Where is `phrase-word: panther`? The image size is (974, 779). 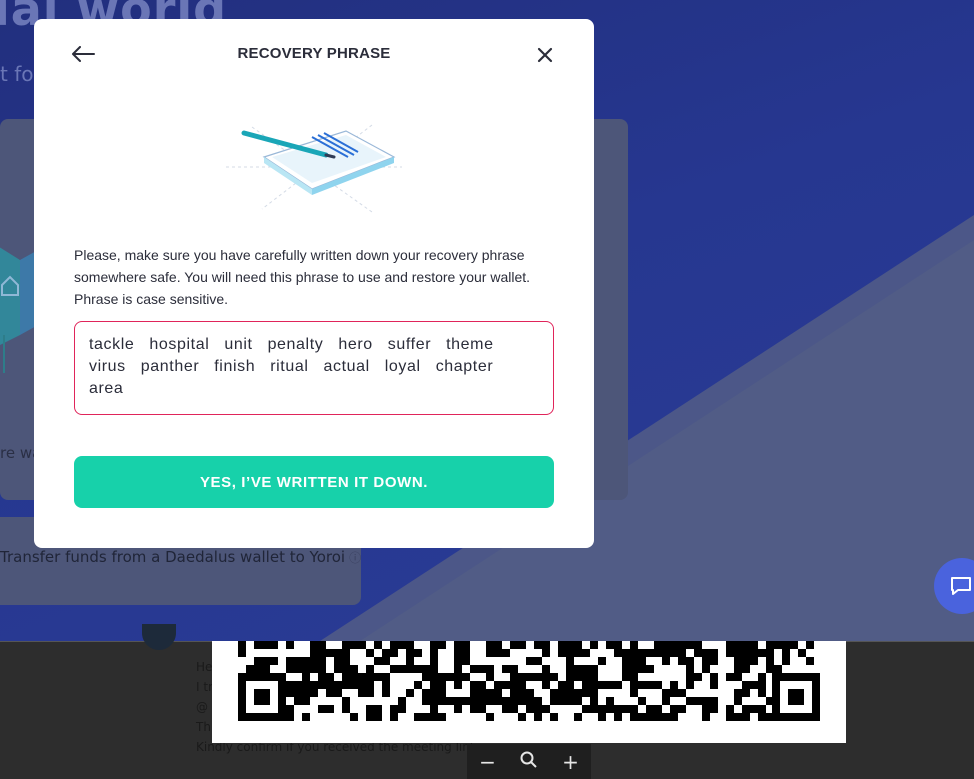 phrase-word: panther is located at coordinates (170, 366).